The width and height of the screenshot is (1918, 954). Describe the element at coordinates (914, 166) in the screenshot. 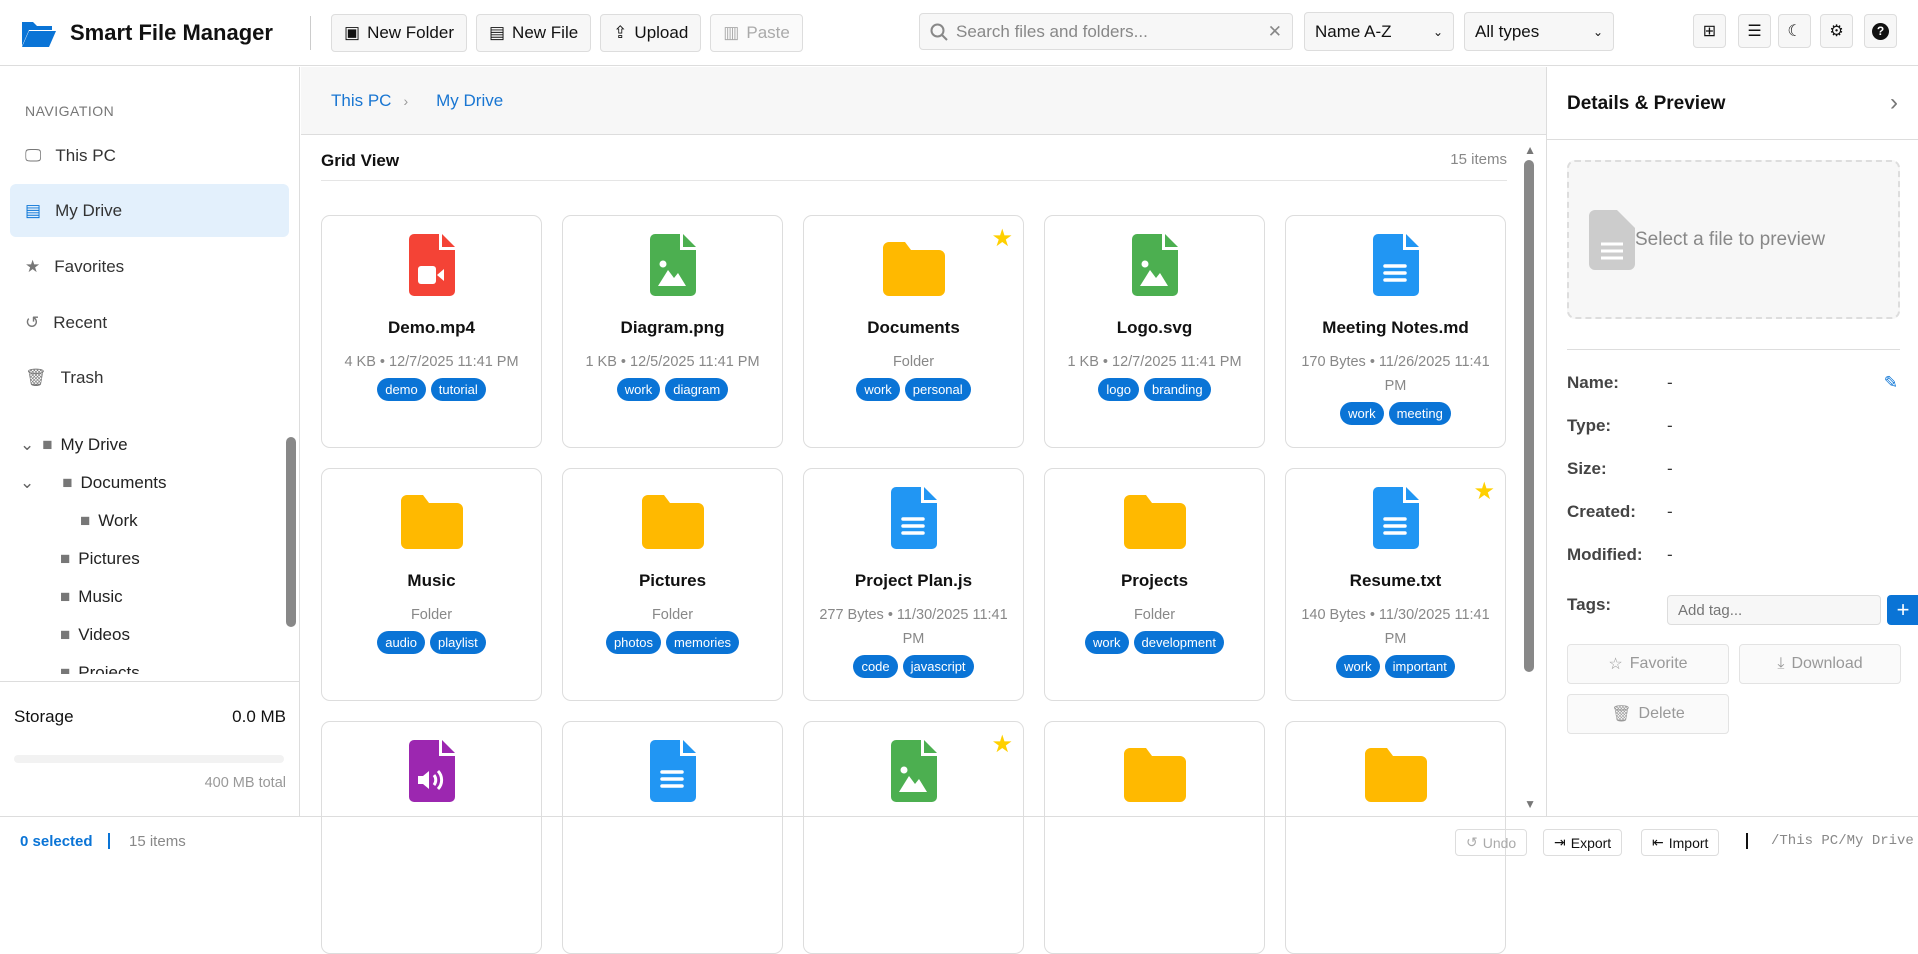

I see `grid-header: Grid View 15 items` at that location.